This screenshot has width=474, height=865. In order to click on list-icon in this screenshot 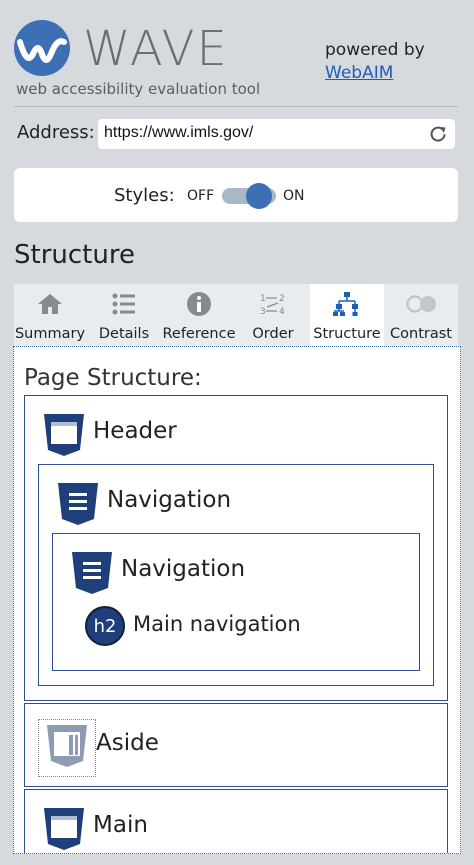, I will do `click(123, 304)`.